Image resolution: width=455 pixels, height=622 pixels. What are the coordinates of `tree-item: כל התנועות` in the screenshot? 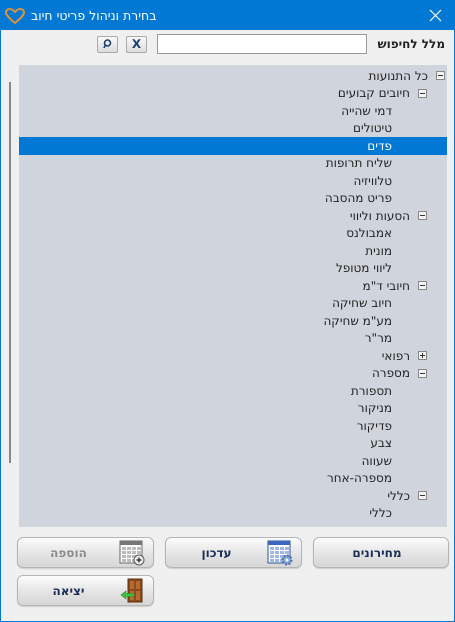 It's located at (233, 75).